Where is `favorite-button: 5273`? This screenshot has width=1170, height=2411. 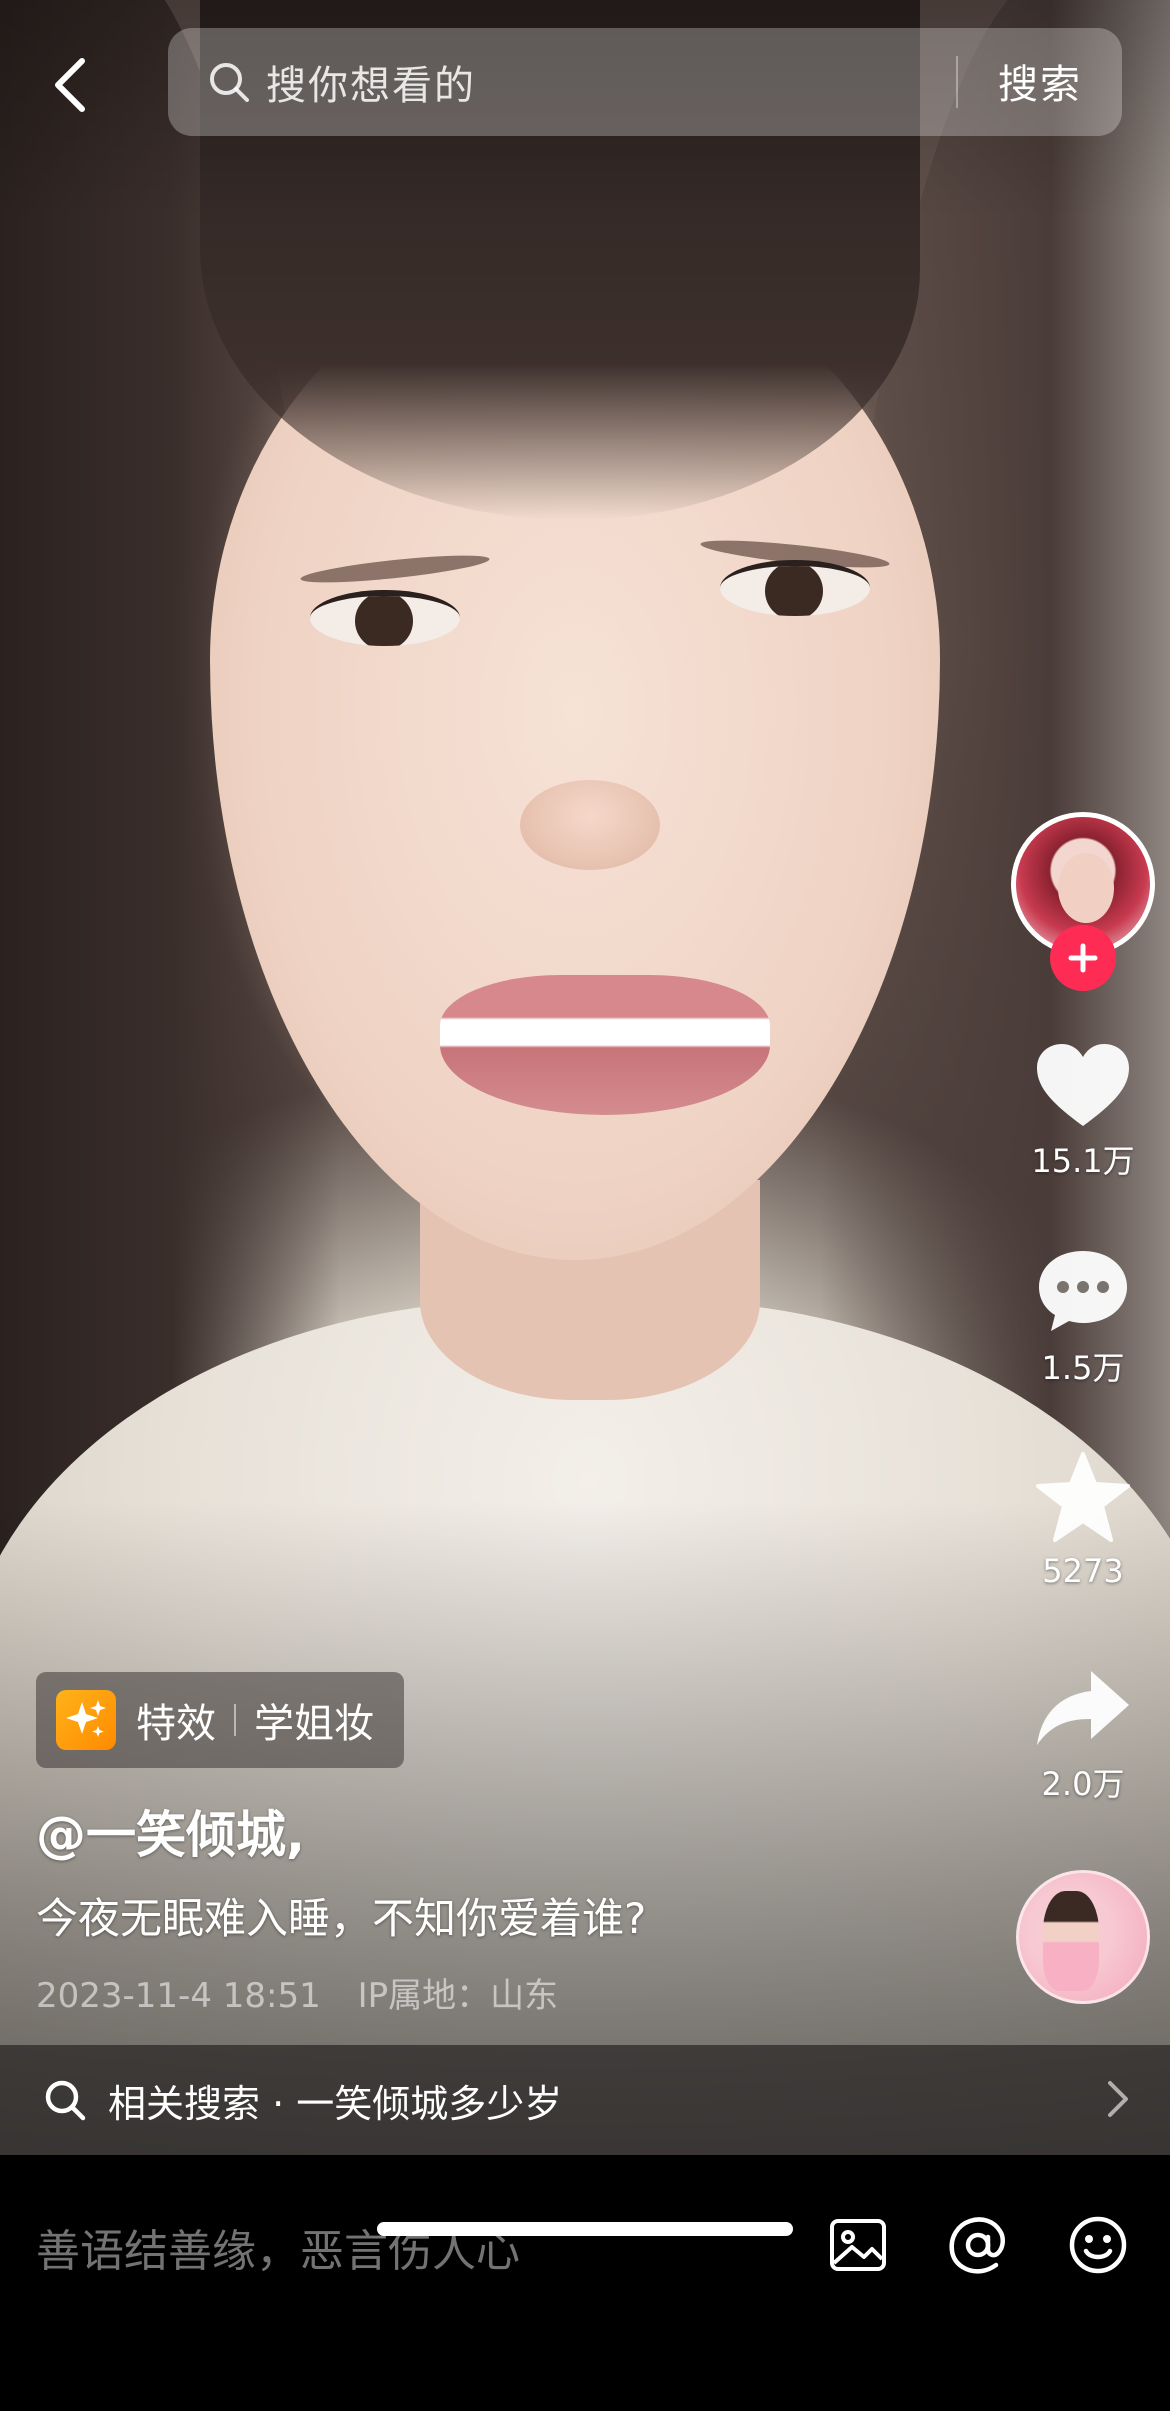 favorite-button: 5273 is located at coordinates (1083, 1520).